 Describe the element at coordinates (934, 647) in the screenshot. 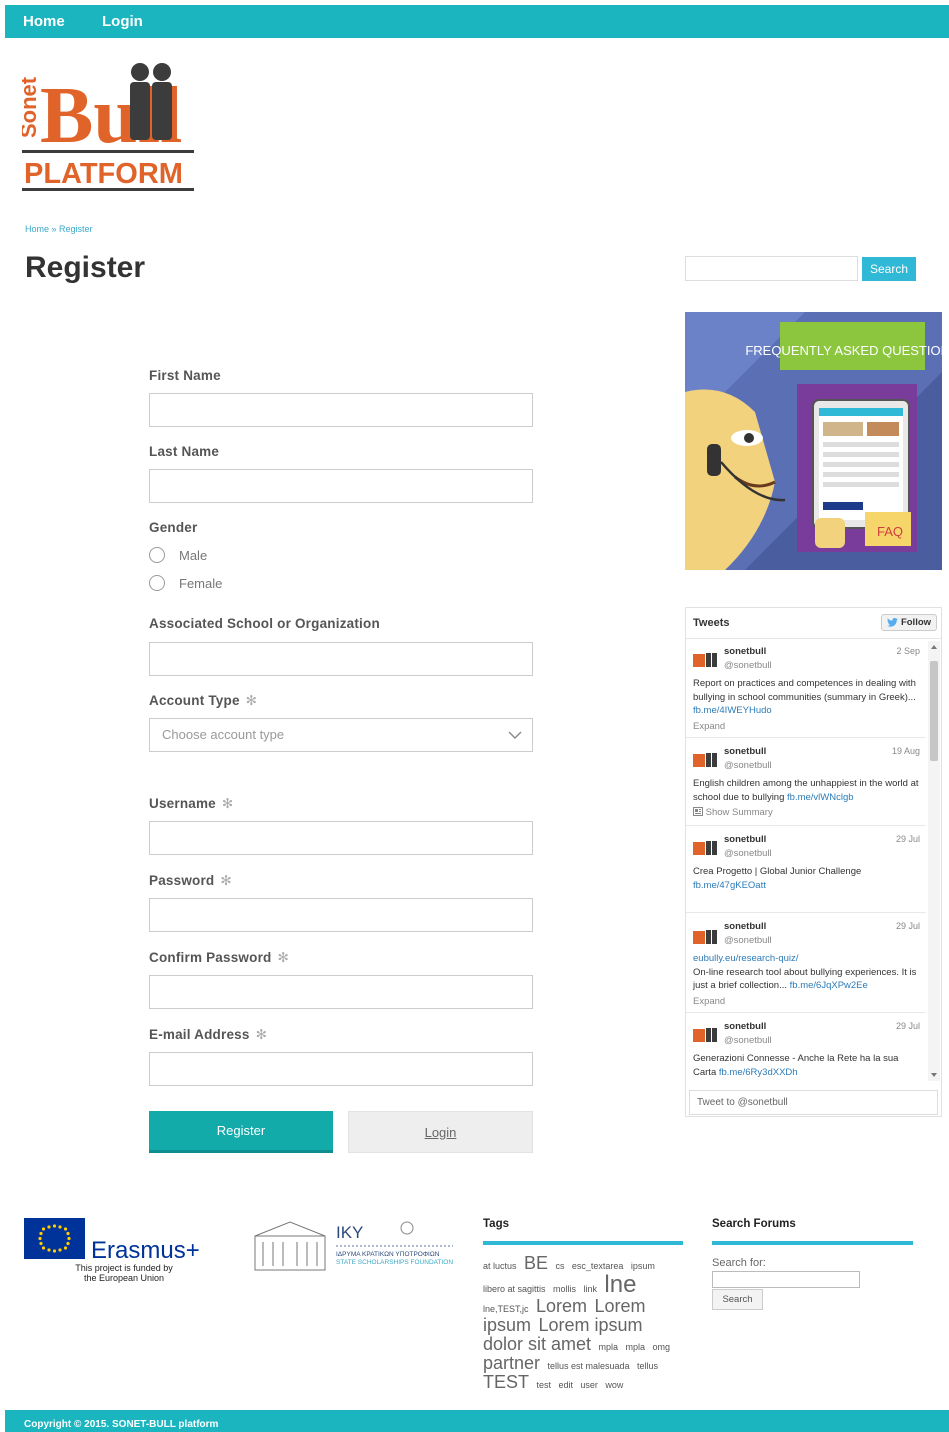

I see `scroll-up-icon` at that location.